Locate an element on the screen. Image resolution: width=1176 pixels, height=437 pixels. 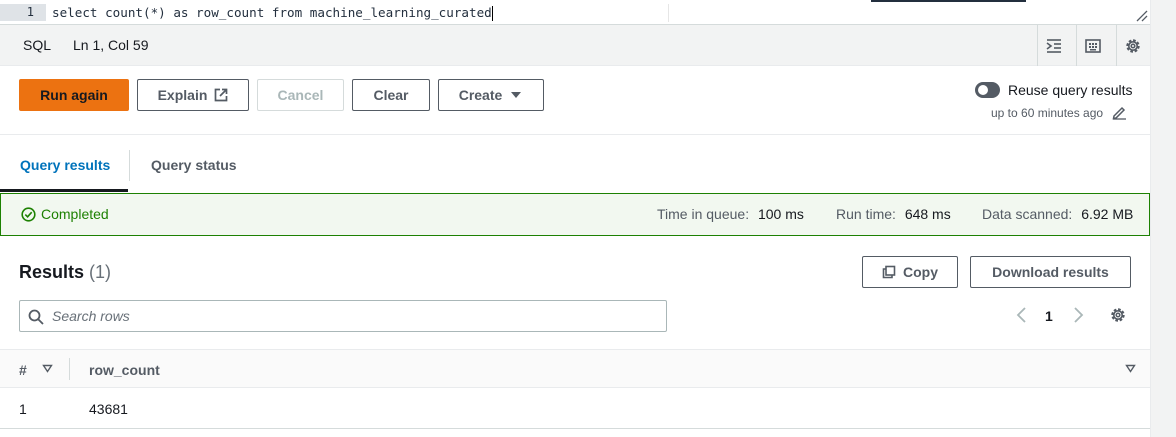
active-tab-indicator is located at coordinates (64, 190).